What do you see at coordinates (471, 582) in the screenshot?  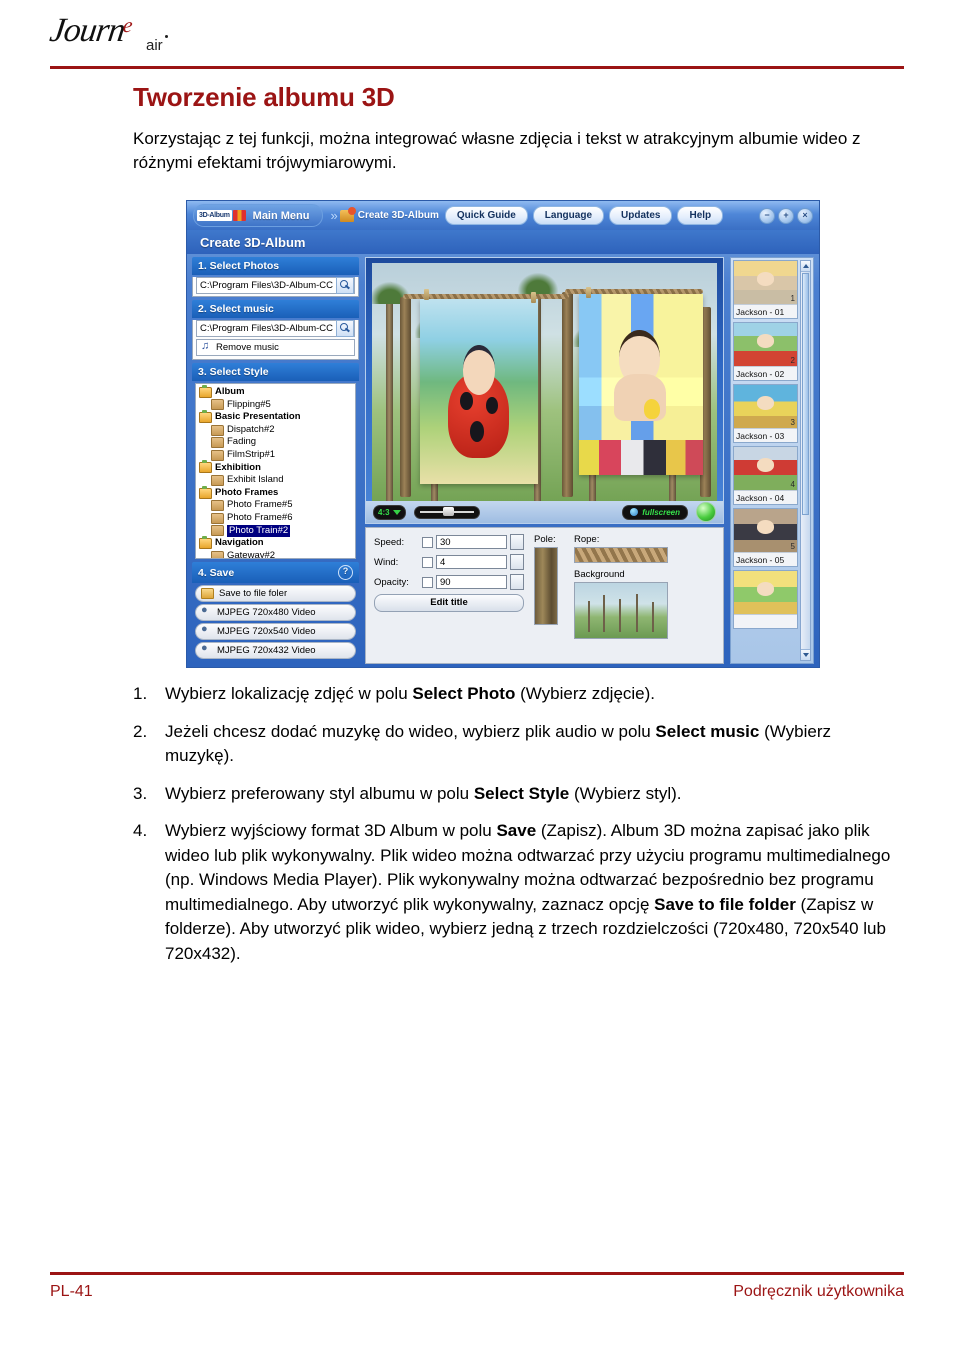 I see `opacity-input: 90` at bounding box center [471, 582].